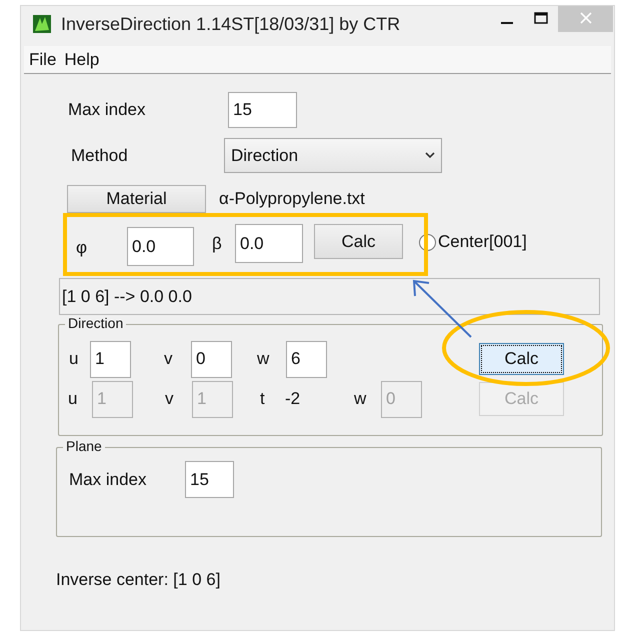 Image resolution: width=627 pixels, height=633 pixels. Describe the element at coordinates (306, 359) in the screenshot. I see `input-field: 6` at that location.